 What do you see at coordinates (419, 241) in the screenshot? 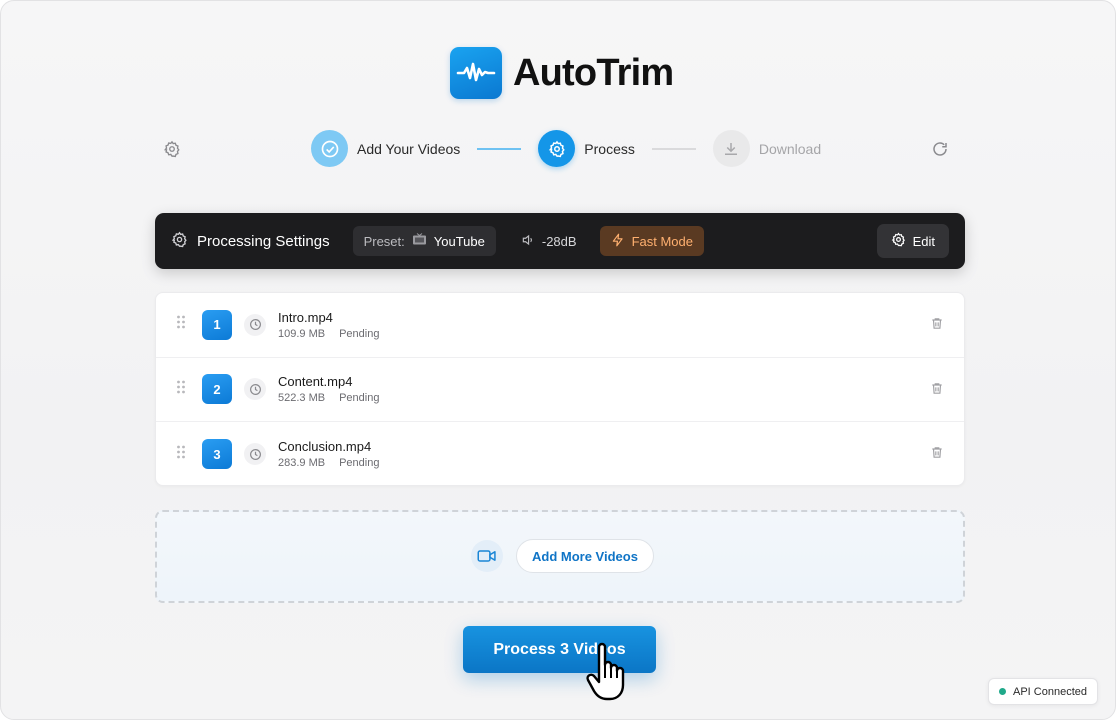
I see `tv-icon` at bounding box center [419, 241].